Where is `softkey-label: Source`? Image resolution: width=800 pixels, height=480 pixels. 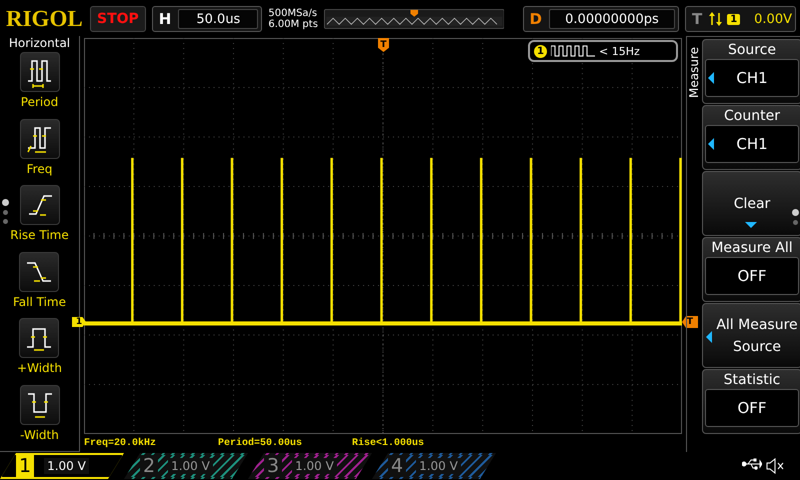 softkey-label: Source is located at coordinates (752, 50).